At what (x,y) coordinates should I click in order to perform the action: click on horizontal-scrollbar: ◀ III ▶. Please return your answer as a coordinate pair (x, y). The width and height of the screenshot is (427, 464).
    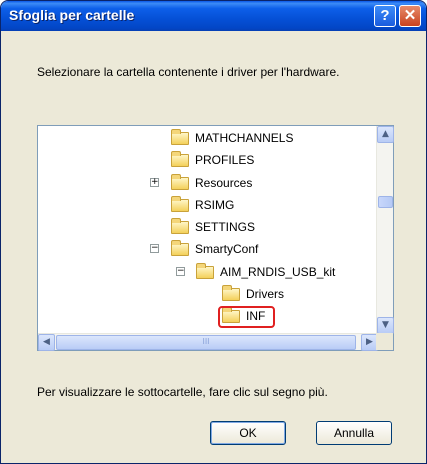
    Looking at the image, I should click on (208, 342).